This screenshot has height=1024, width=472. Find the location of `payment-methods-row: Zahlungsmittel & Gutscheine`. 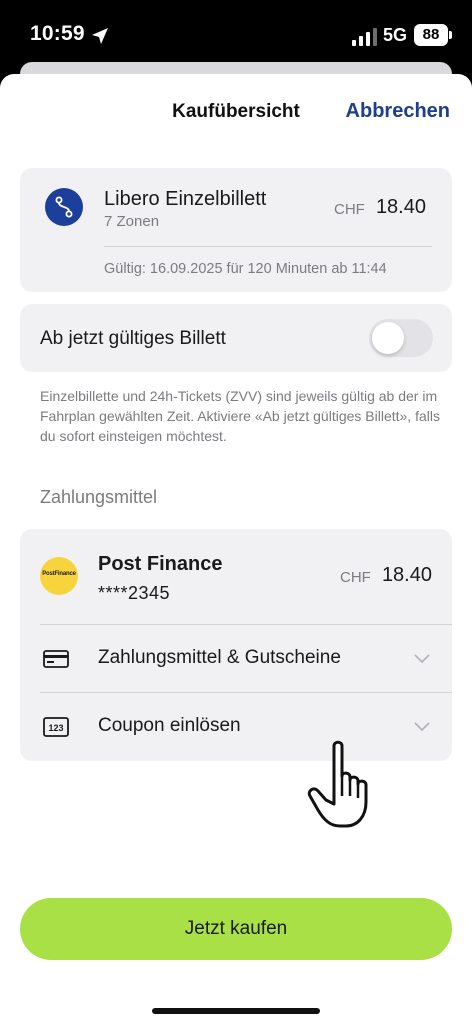

payment-methods-row: Zahlungsmittel & Gutscheine is located at coordinates (236, 659).